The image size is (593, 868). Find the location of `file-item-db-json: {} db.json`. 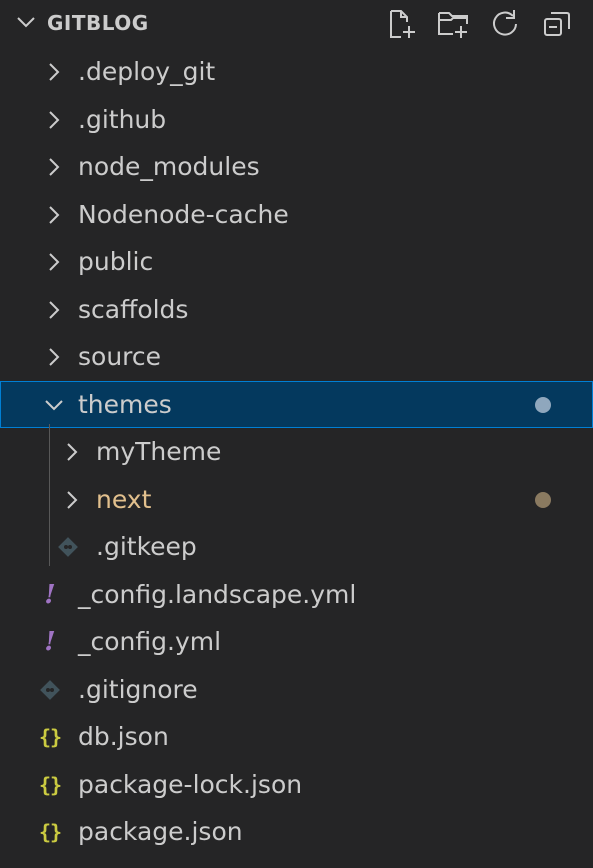

file-item-db-json: {} db.json is located at coordinates (296, 737).